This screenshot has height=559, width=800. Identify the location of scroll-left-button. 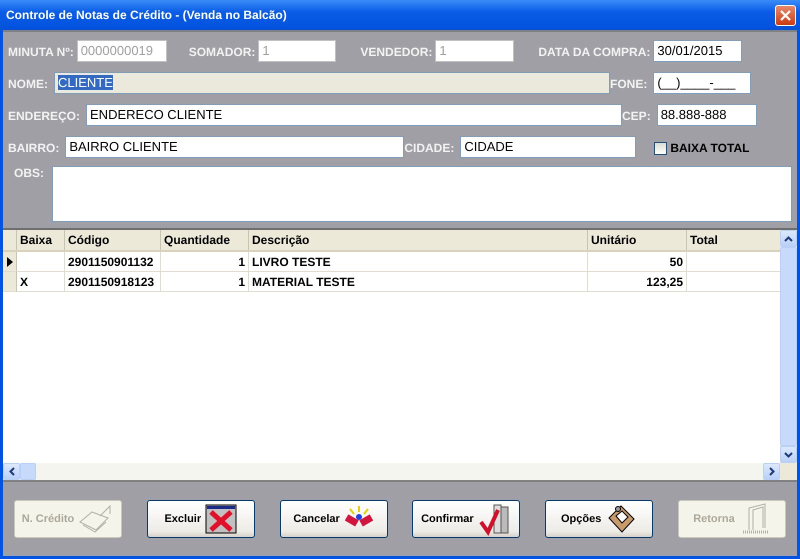
(11, 471).